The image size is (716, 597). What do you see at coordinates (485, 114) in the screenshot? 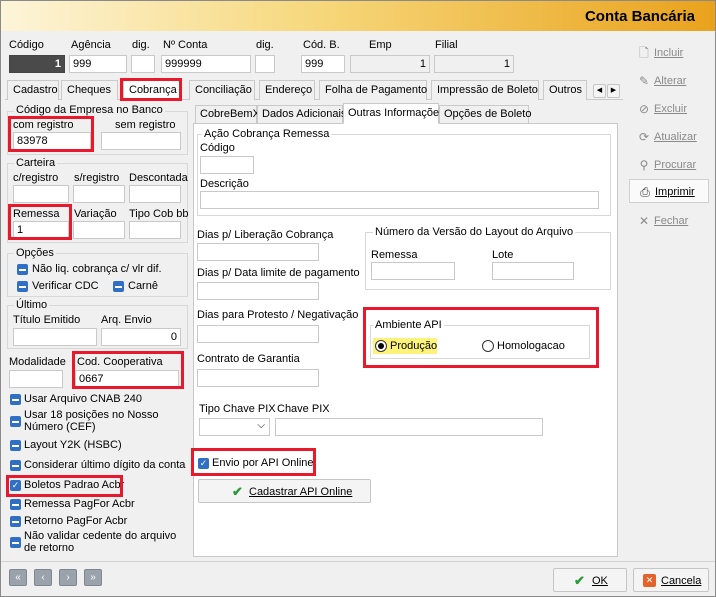
I see `subtab-opcoes-boleto: Opções de Boleto` at bounding box center [485, 114].